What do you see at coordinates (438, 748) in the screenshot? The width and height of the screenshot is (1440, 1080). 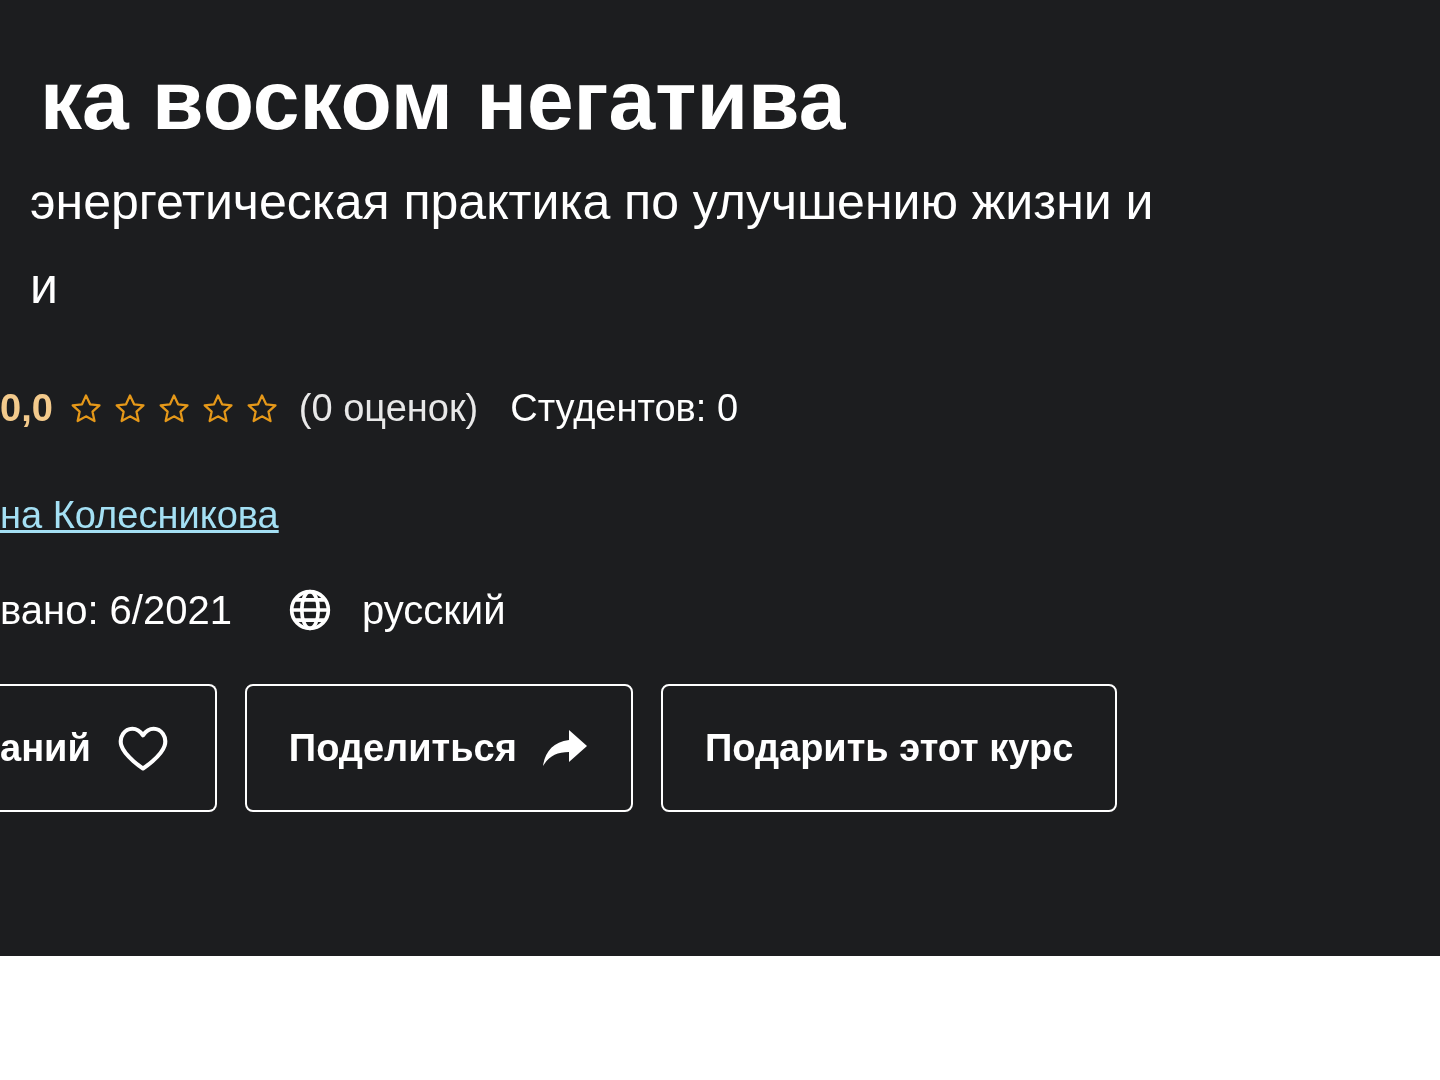 I see `share-button: Поделиться` at bounding box center [438, 748].